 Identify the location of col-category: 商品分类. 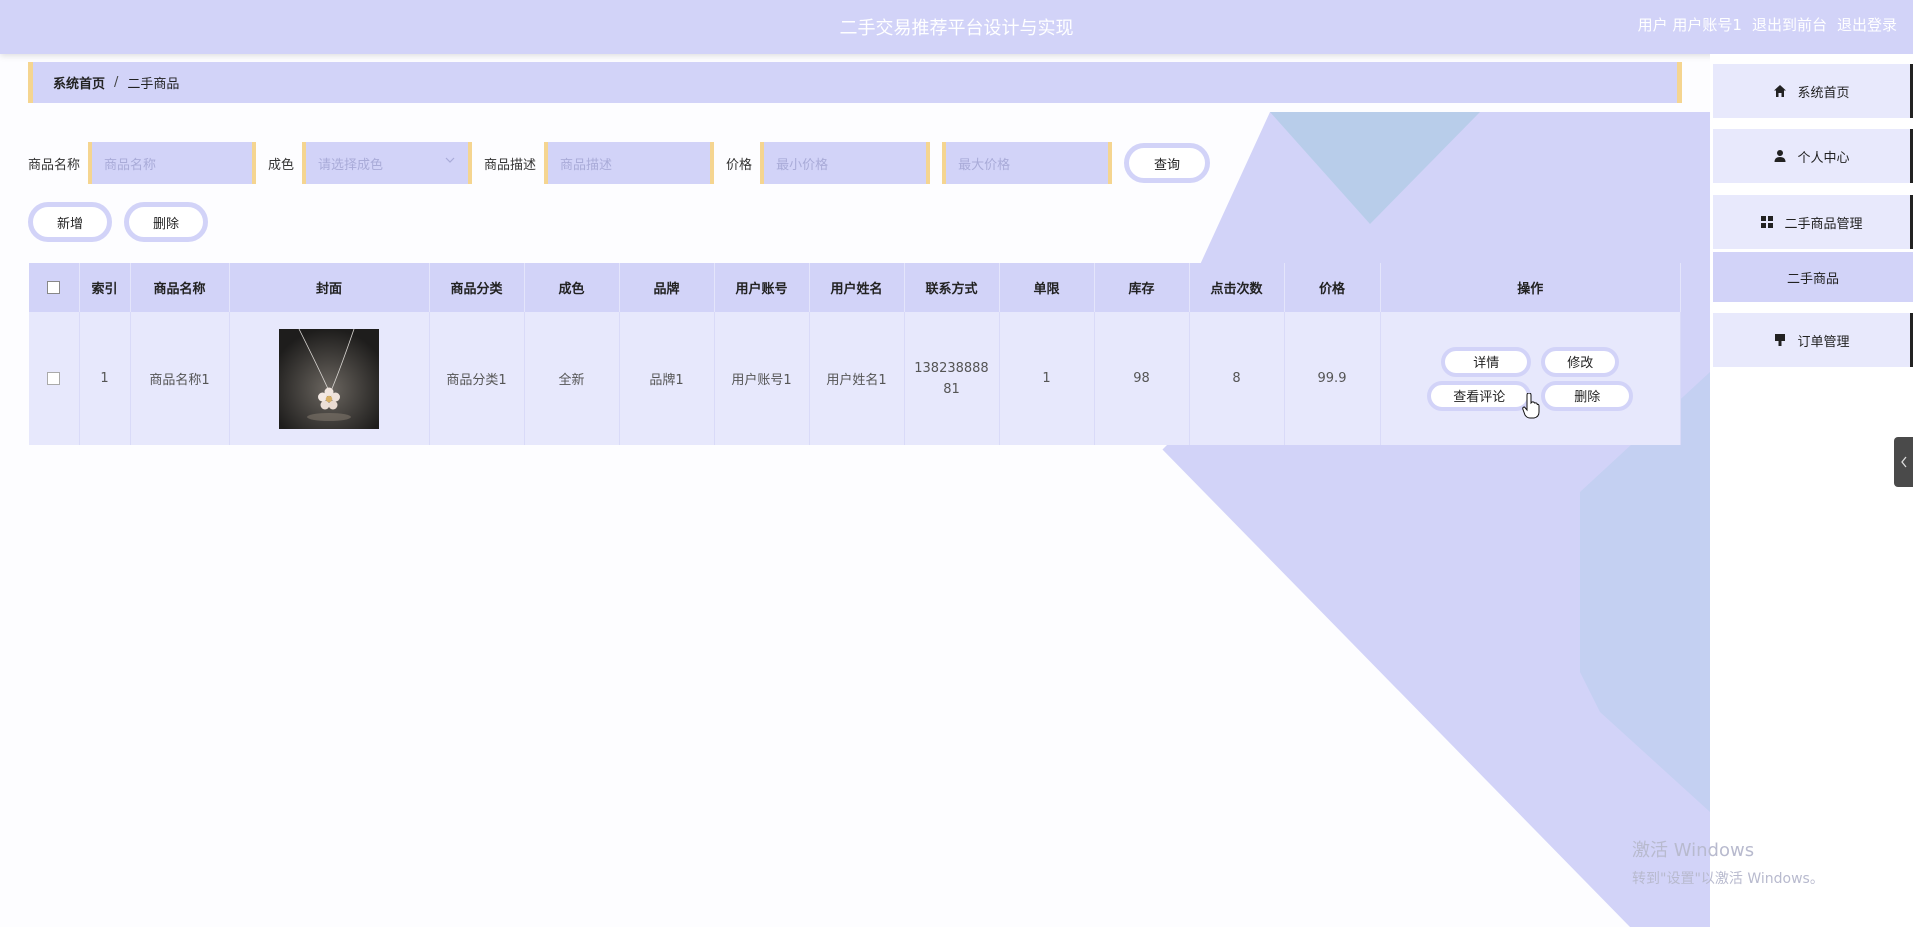
(477, 287).